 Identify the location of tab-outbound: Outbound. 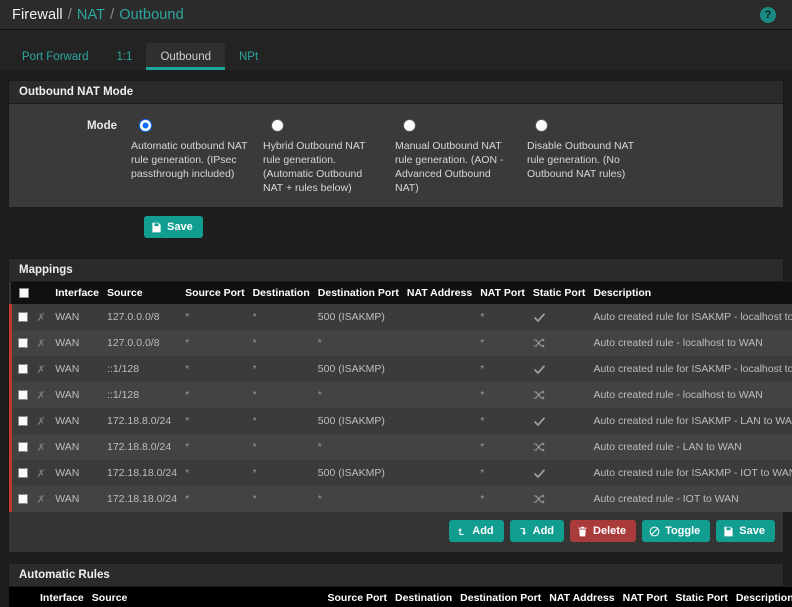
(185, 56).